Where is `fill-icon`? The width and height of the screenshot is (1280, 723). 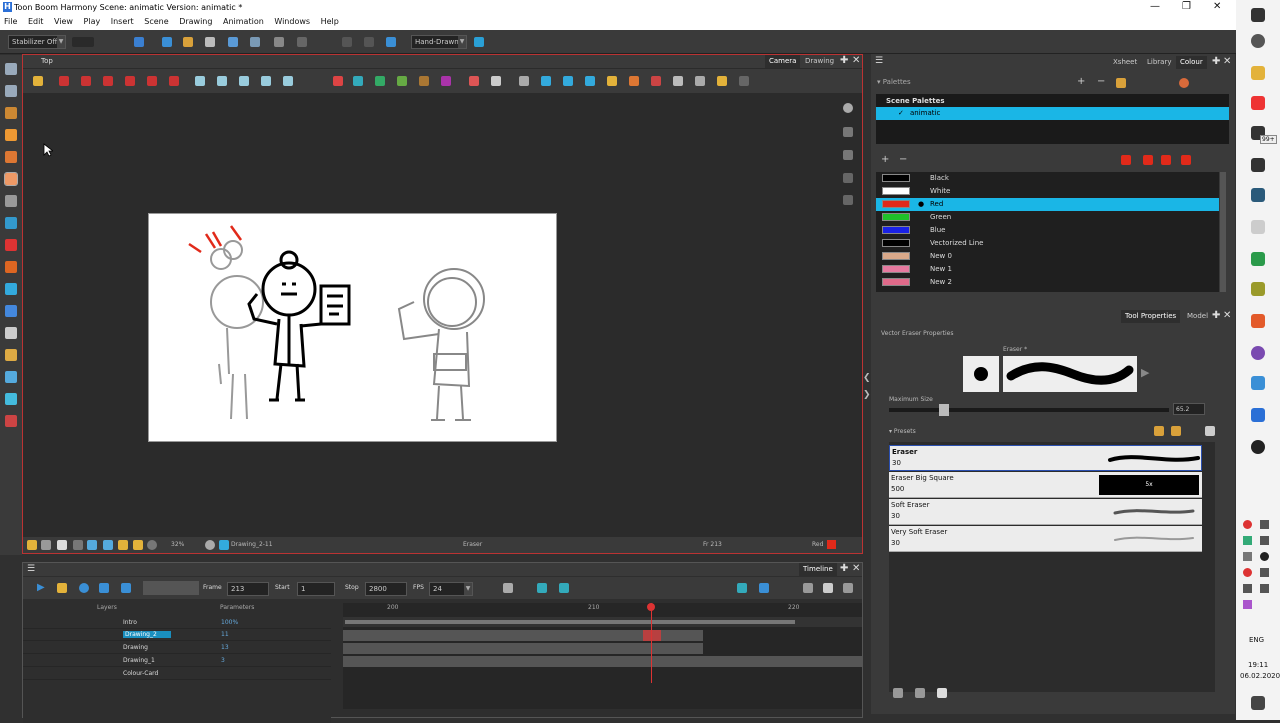
fill-icon is located at coordinates (700, 81).